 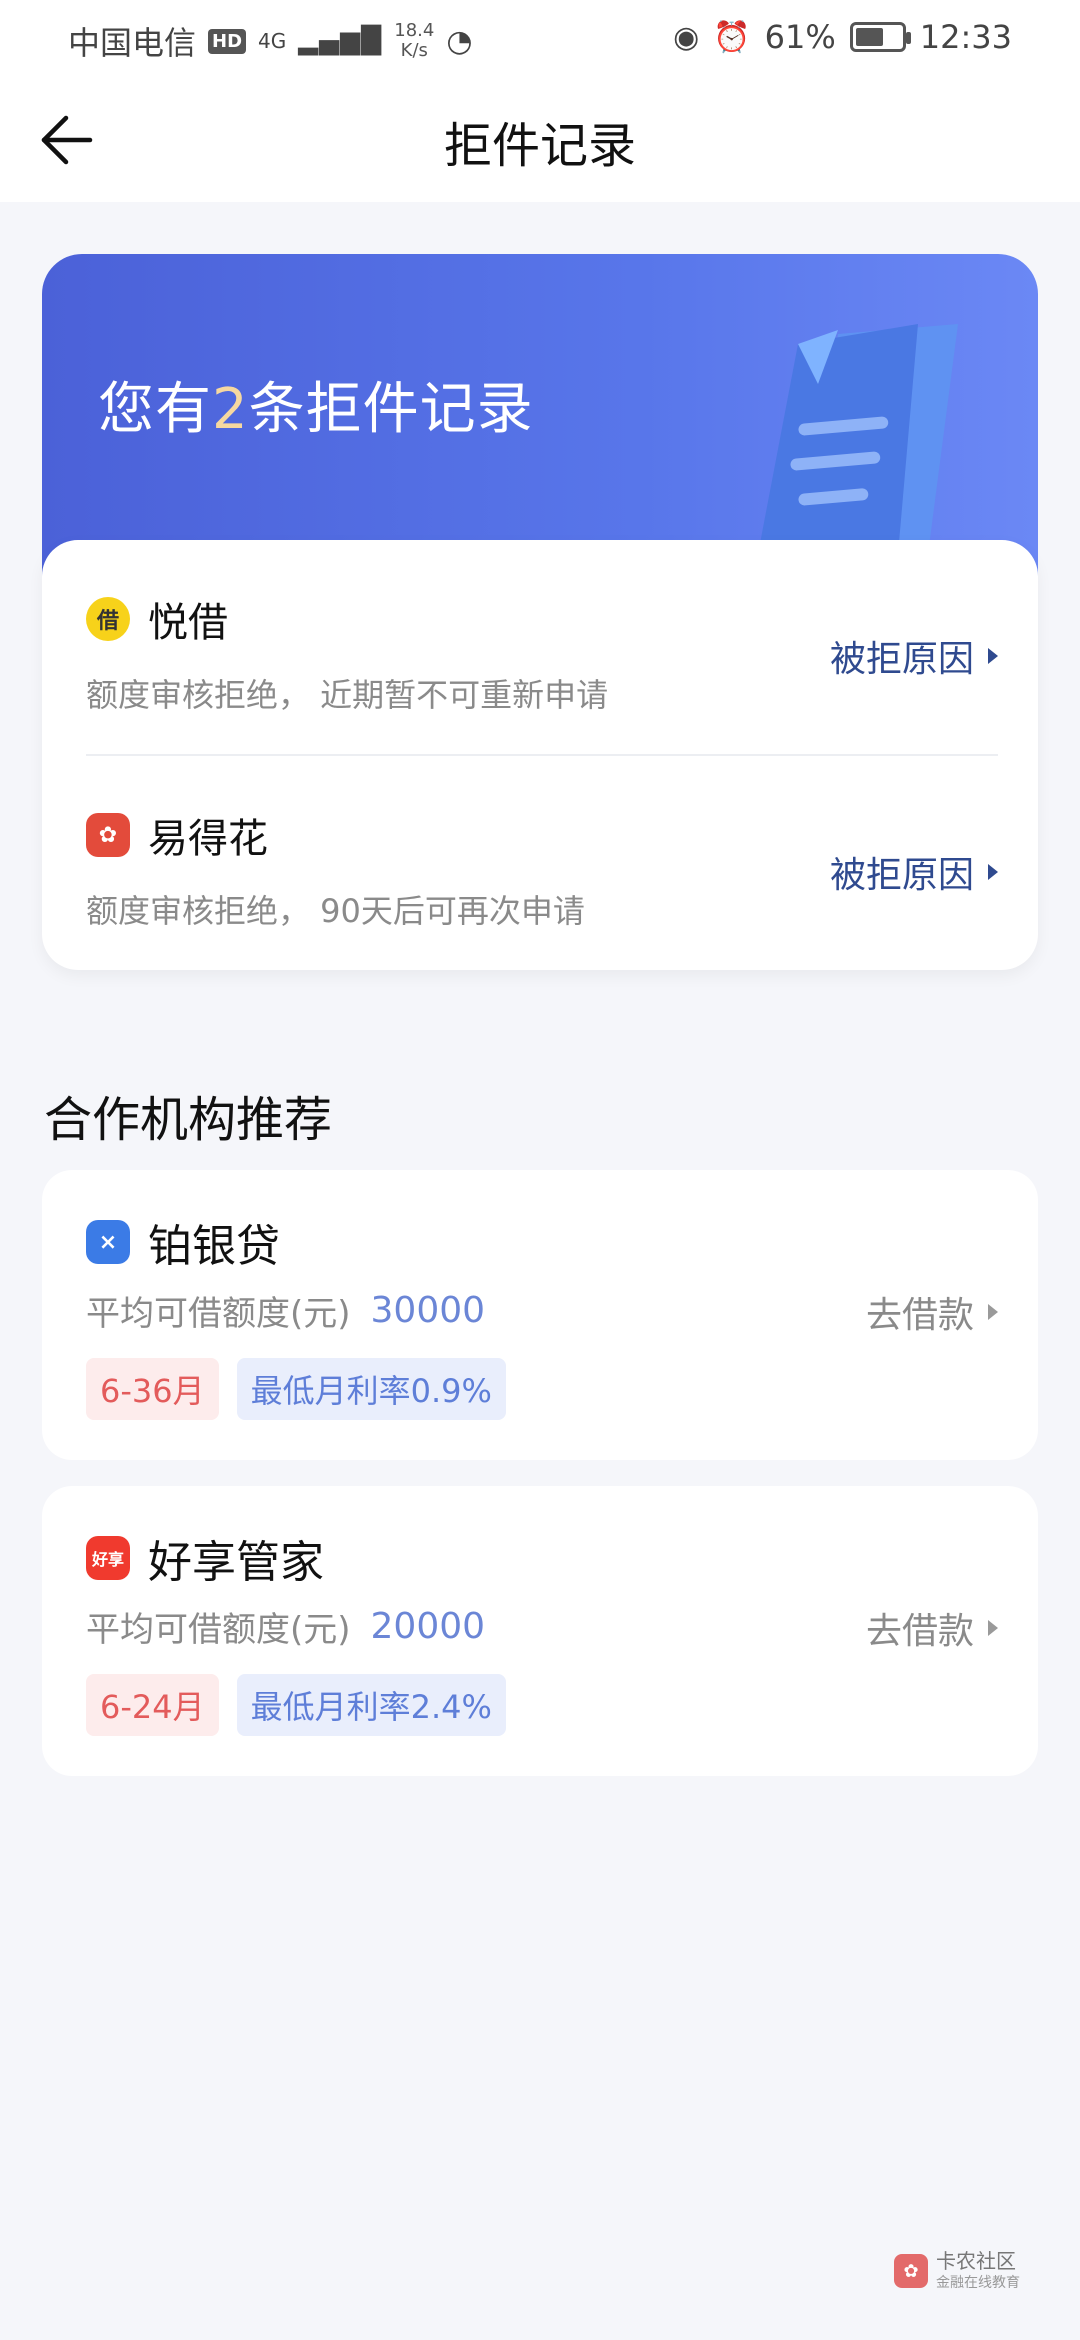 I want to click on haoxiang-app-icon: 好享, so click(x=108, y=1558).